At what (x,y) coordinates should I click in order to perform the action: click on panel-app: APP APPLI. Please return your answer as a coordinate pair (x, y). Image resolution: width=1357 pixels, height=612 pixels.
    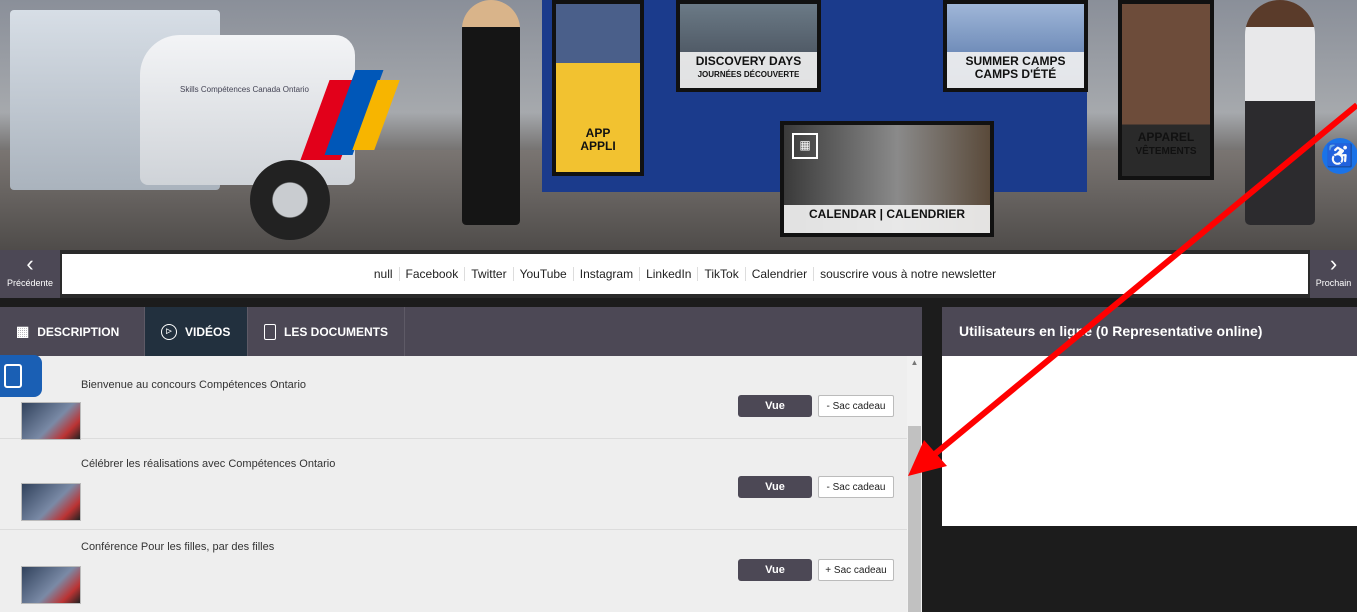
    Looking at the image, I should click on (598, 88).